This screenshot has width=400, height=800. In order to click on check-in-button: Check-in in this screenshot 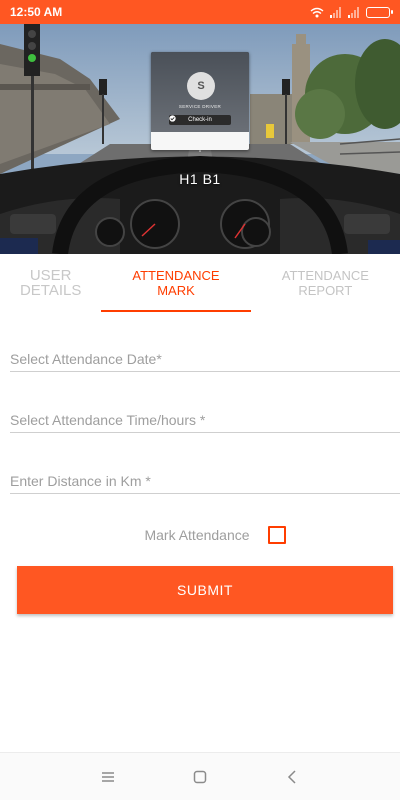, I will do `click(200, 120)`.